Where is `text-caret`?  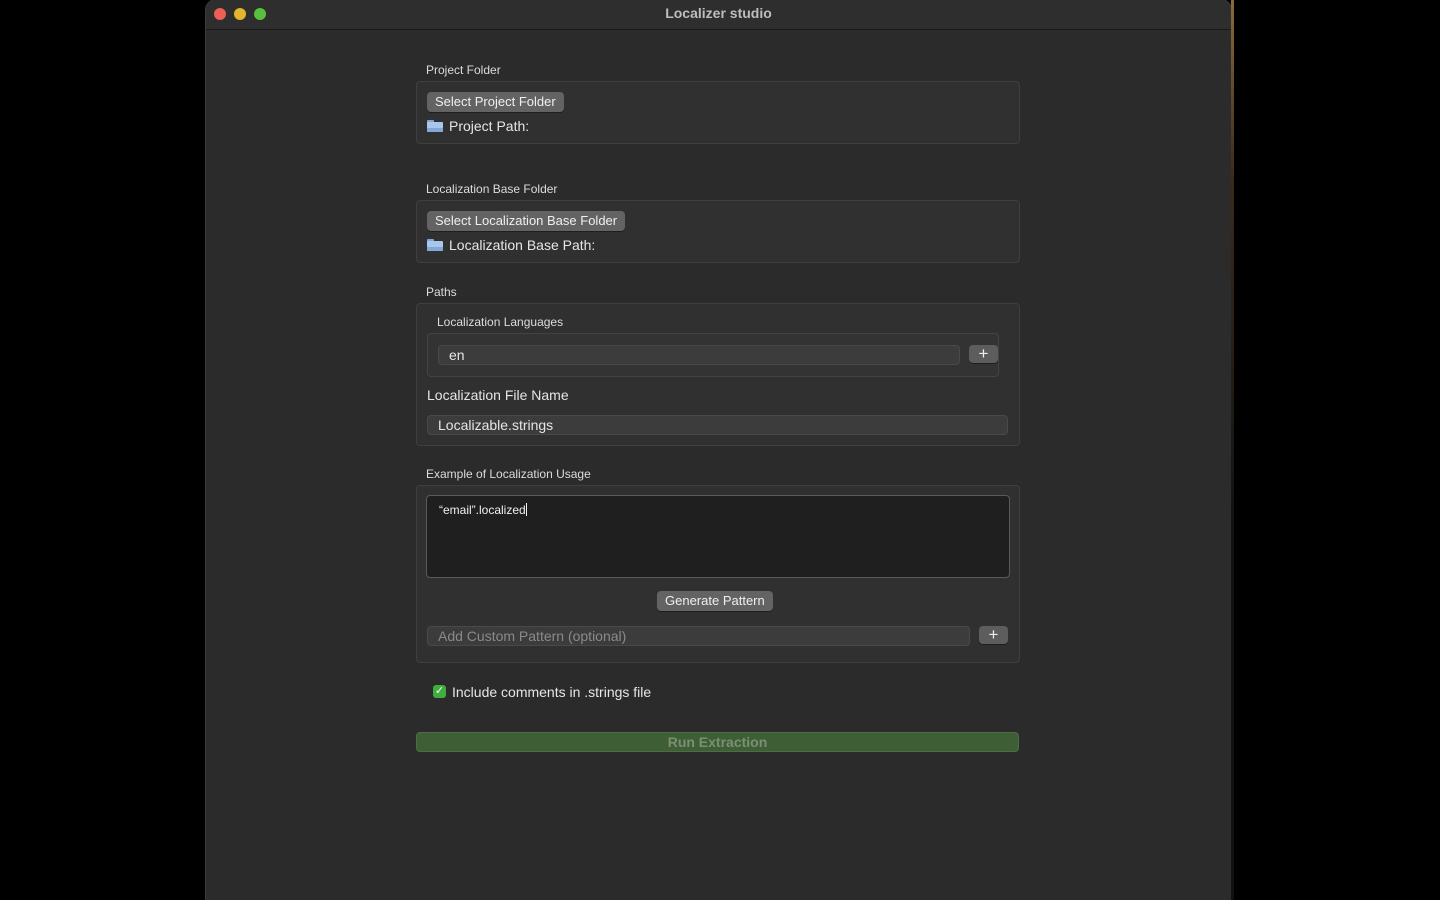
text-caret is located at coordinates (526, 509).